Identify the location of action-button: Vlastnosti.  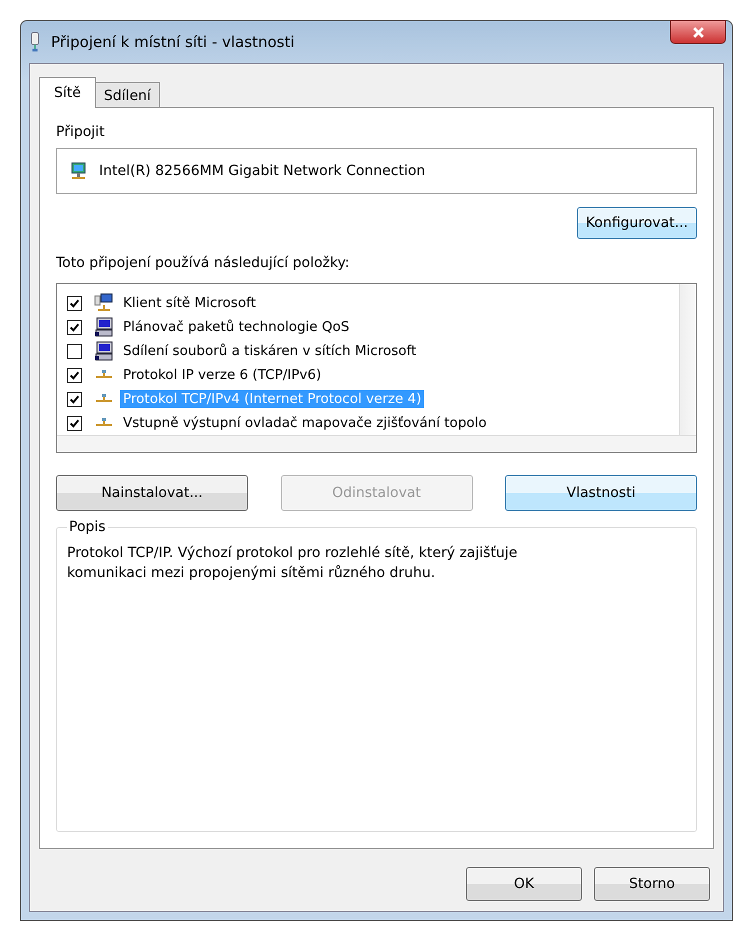
(601, 493).